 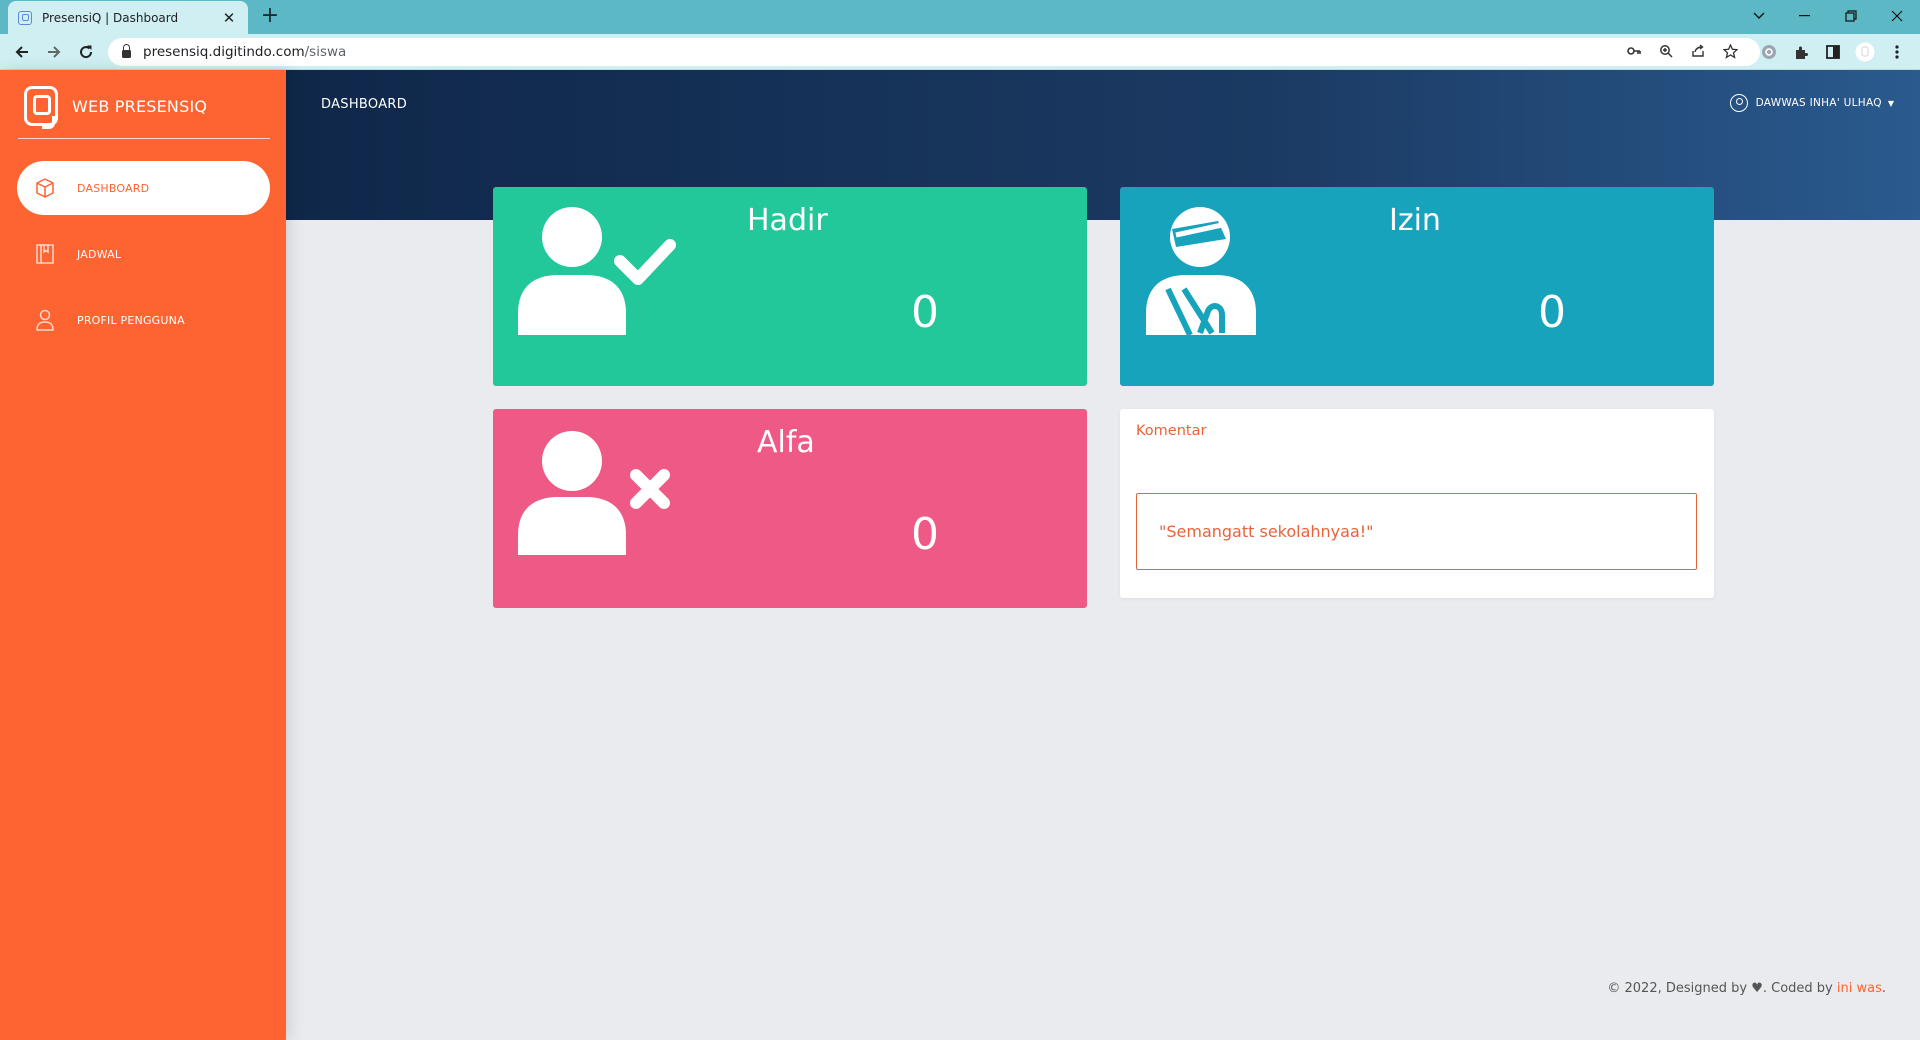 What do you see at coordinates (364, 104) in the screenshot?
I see `page-title: DASHBOARD` at bounding box center [364, 104].